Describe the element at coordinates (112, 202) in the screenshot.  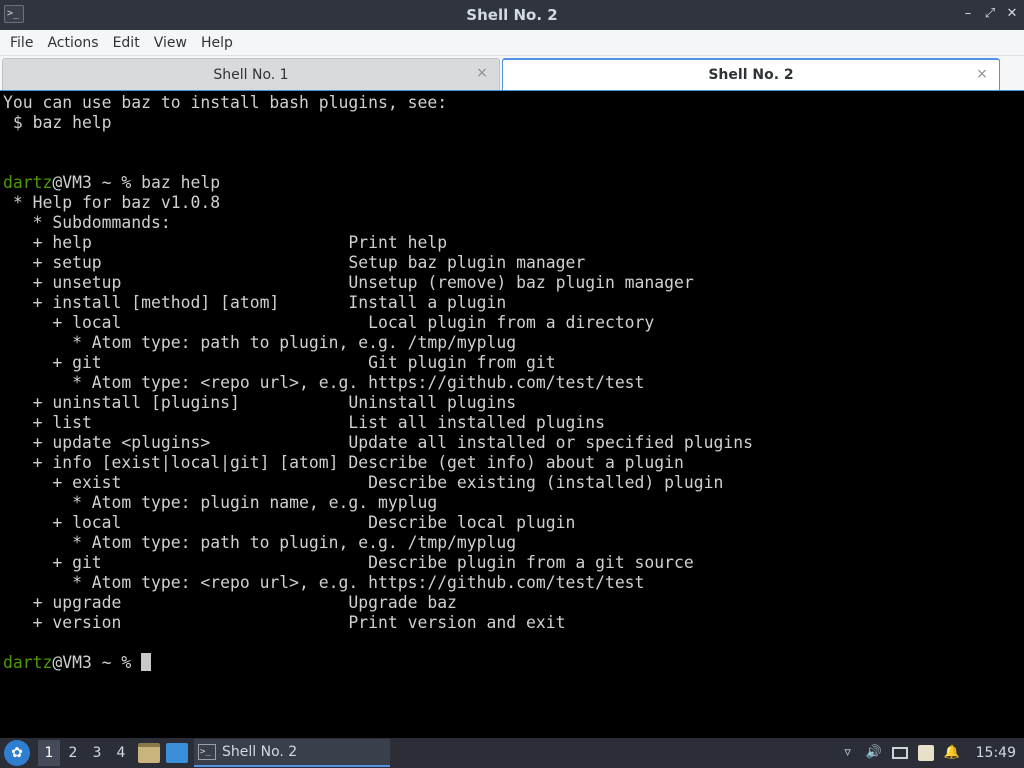
I see `terminal-text: * Help for baz v1.0.8` at that location.